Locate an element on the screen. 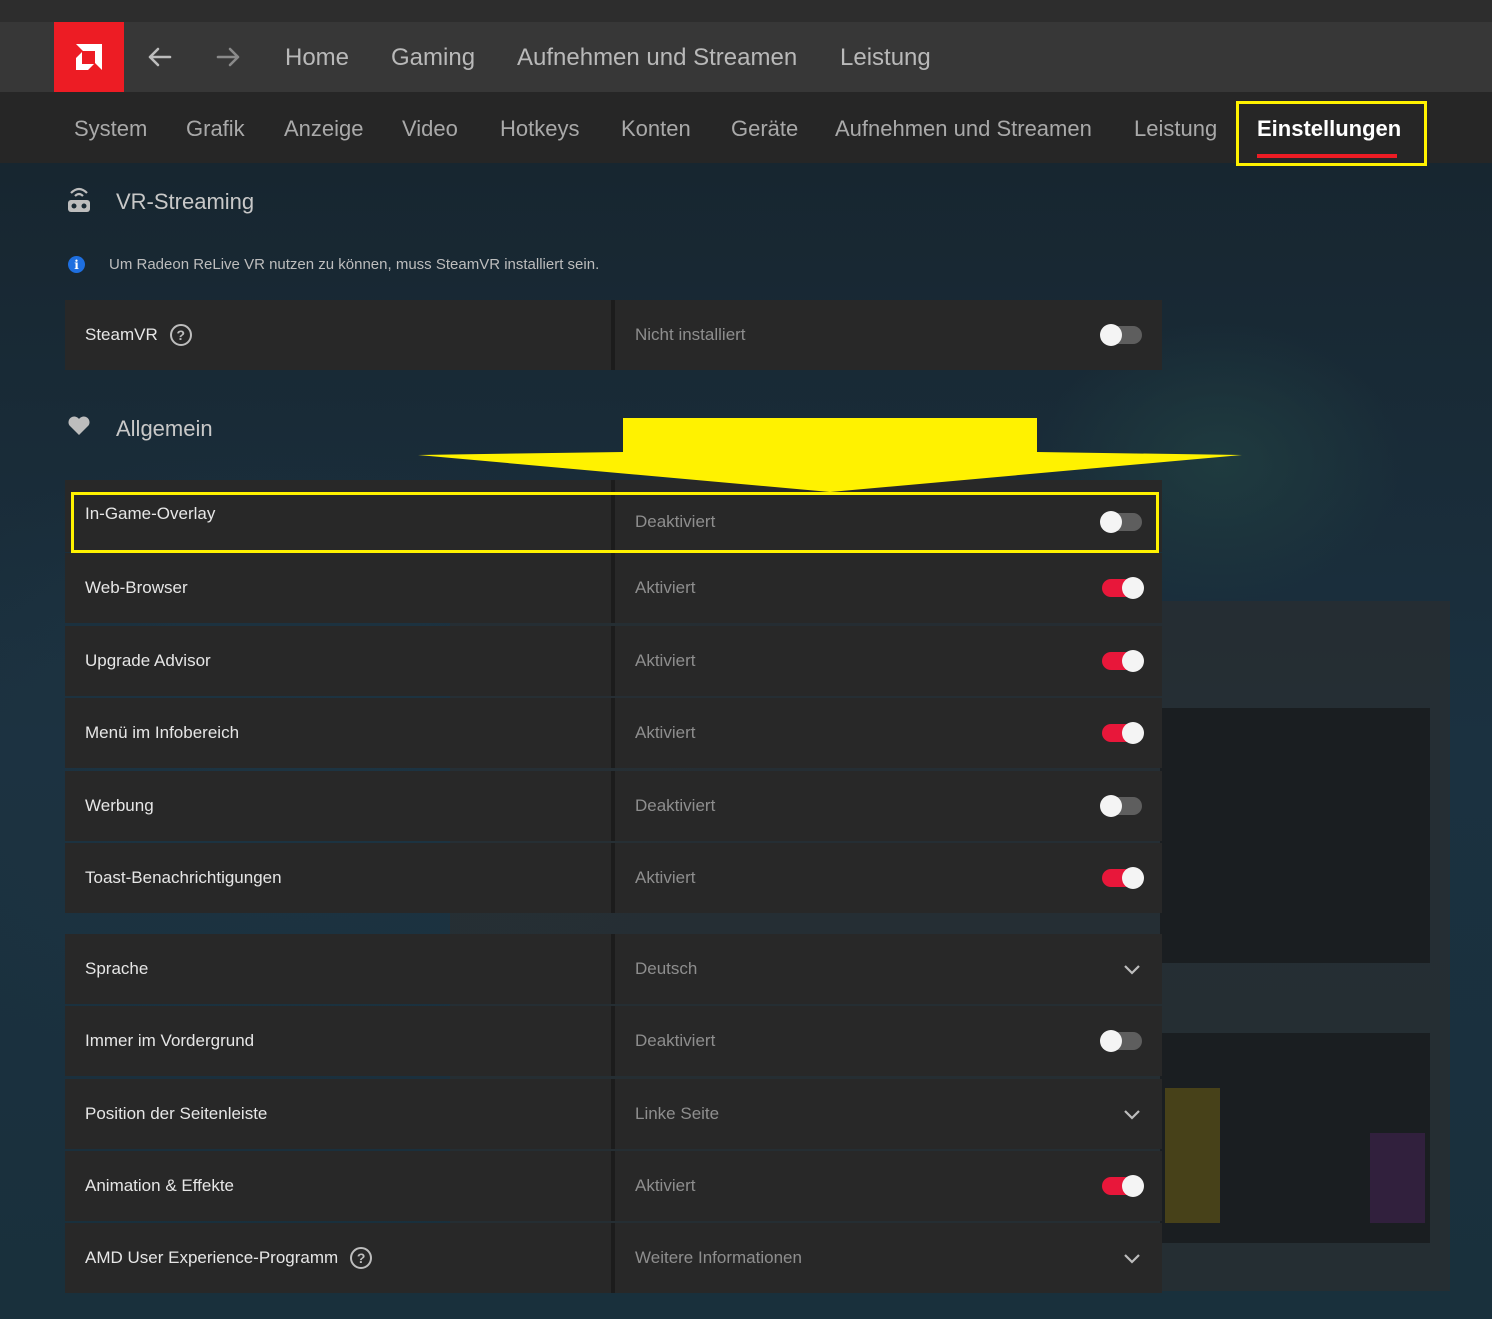  annotation-arrow is located at coordinates (830, 455).